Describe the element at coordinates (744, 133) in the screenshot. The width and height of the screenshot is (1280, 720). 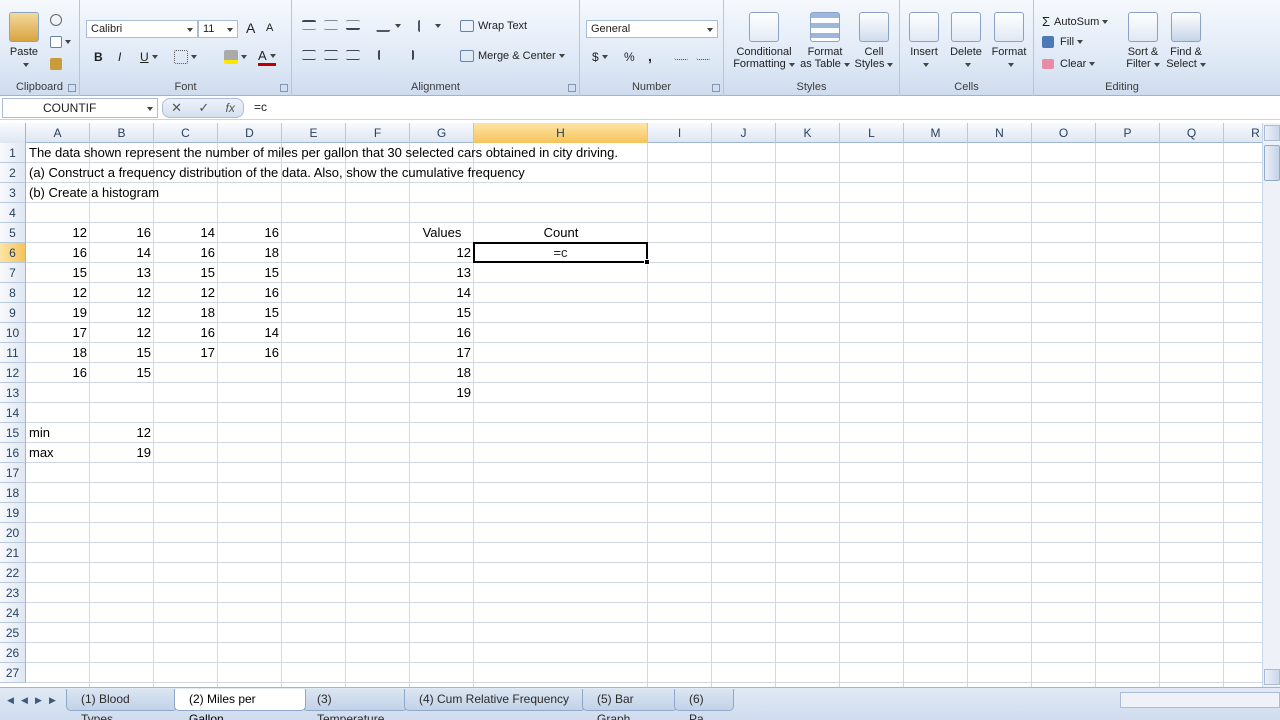
I see `column-header-j: J` at that location.